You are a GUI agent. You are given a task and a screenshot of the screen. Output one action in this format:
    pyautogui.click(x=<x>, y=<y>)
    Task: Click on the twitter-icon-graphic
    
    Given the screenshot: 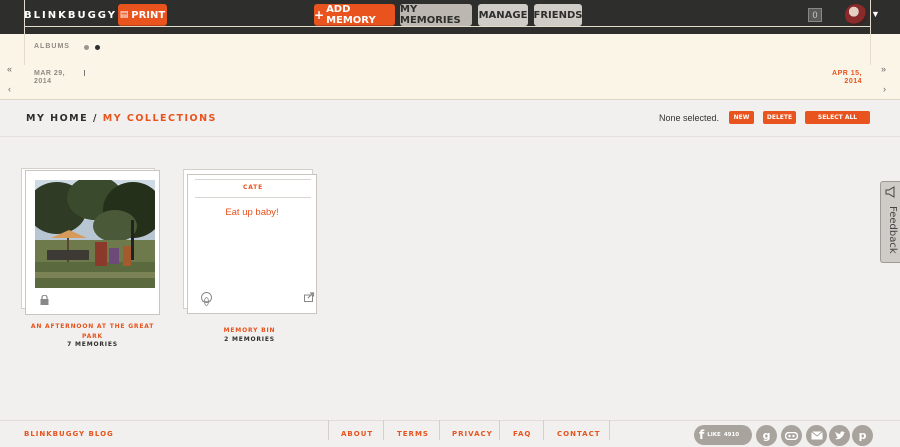 What is the action you would take?
    pyautogui.click(x=839, y=434)
    